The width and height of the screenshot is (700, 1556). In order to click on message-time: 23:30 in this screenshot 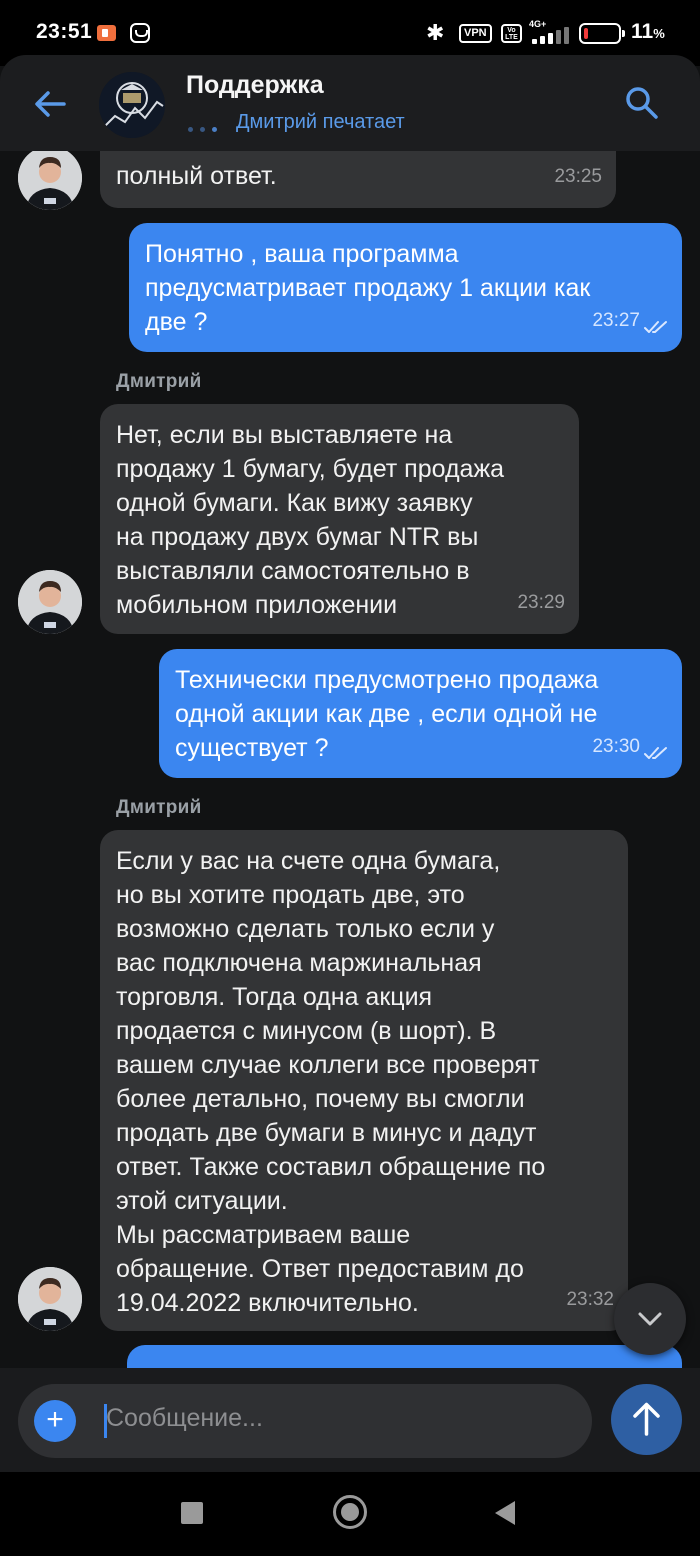, I will do `click(616, 746)`.